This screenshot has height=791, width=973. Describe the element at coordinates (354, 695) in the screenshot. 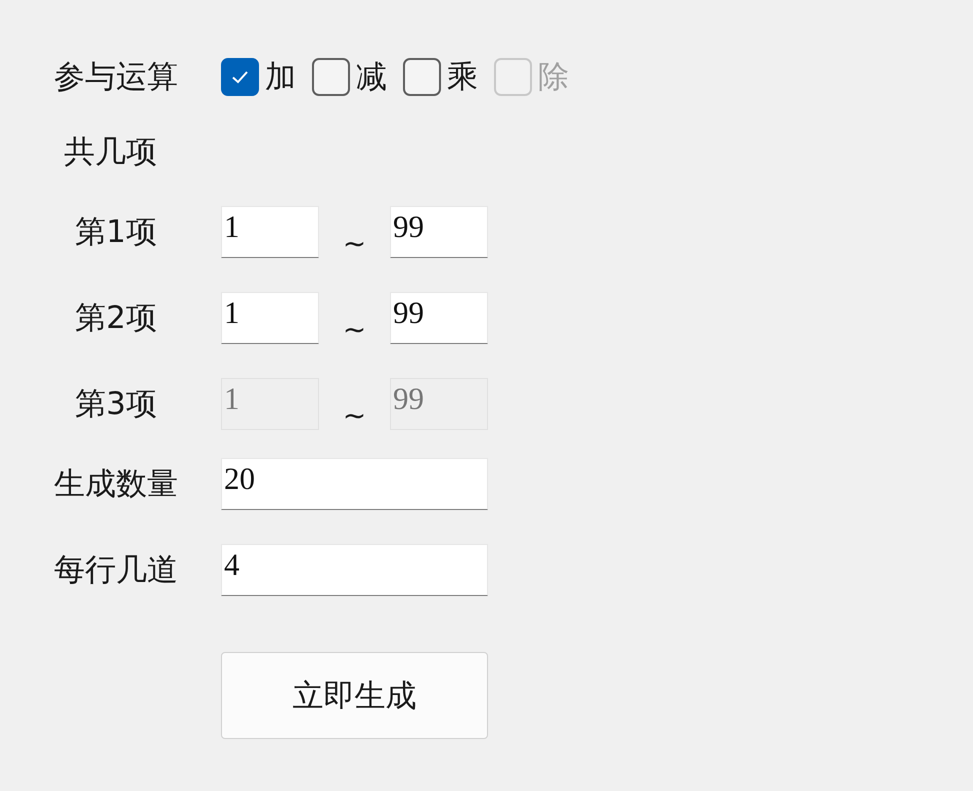

I see `generate-button: 立即生成` at that location.